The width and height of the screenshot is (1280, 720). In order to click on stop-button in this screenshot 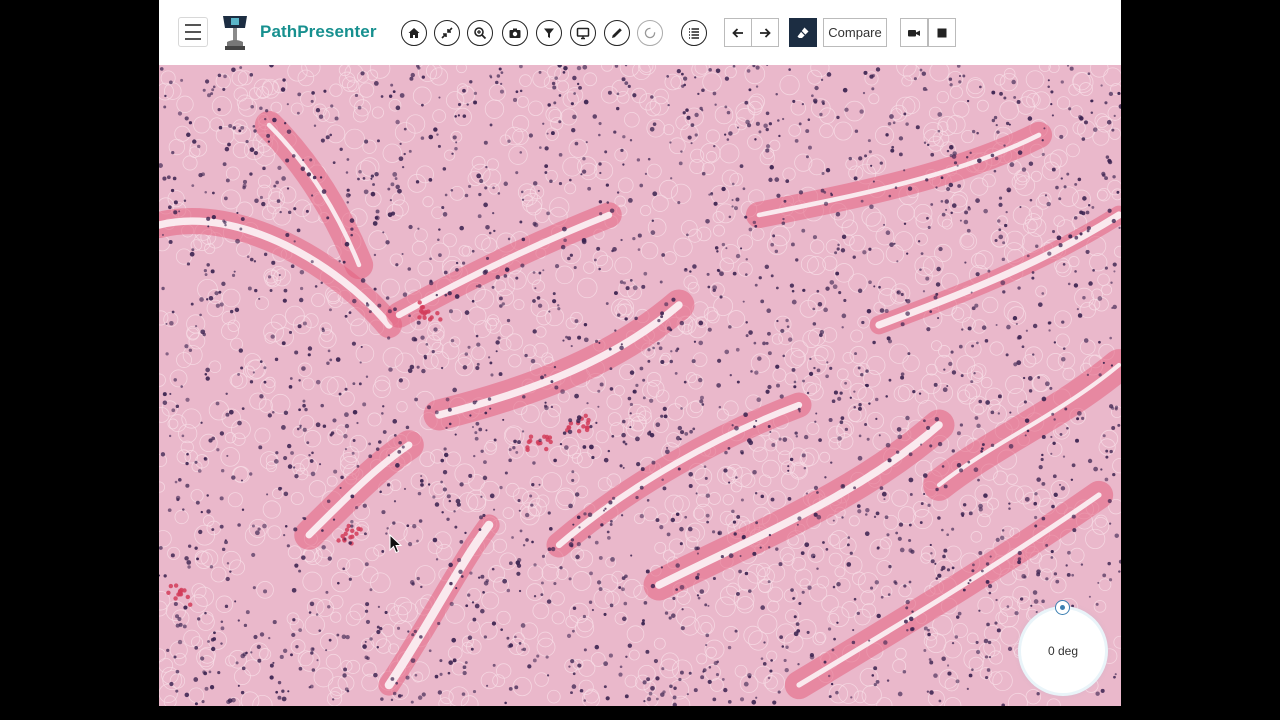, I will do `click(942, 32)`.